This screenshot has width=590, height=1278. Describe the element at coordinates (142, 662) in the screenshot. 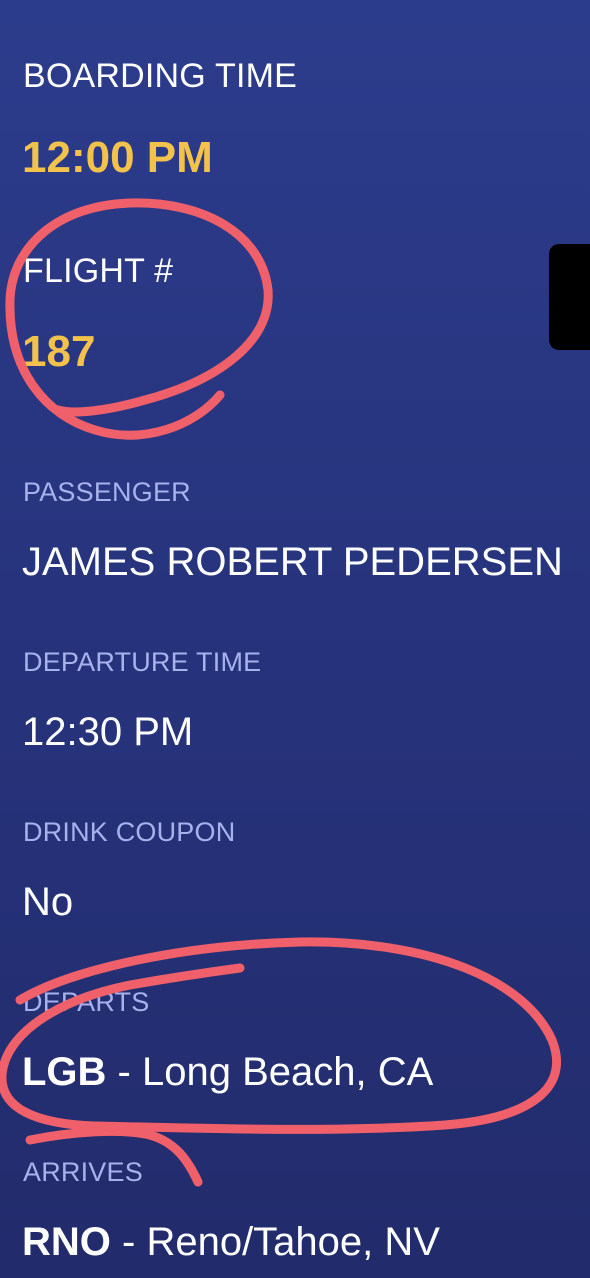

I see `departure-time-label: DEPARTURE TIME` at that location.